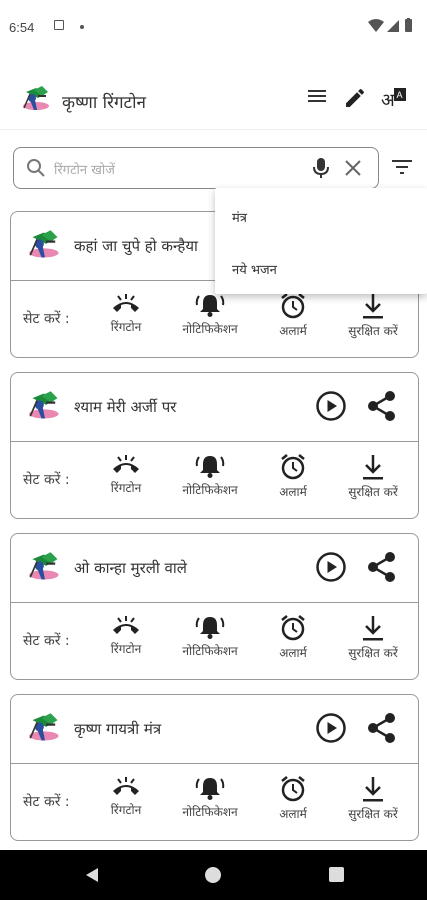 The height and width of the screenshot is (900, 427). Describe the element at coordinates (388, 100) in the screenshot. I see `svg-text: अ` at that location.